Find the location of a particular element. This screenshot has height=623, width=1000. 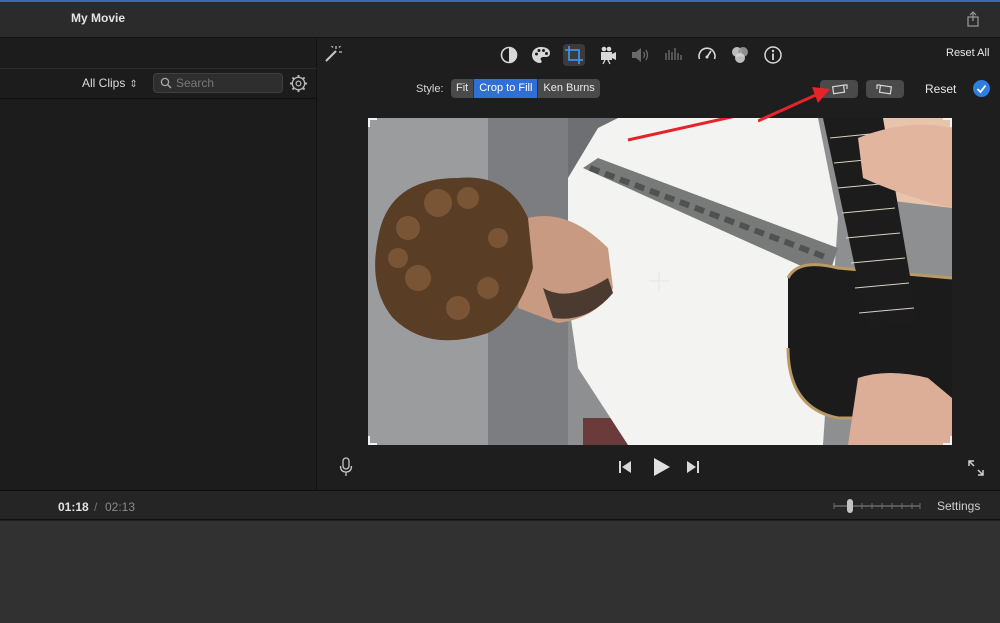

skip-back-icon is located at coordinates (625, 467).